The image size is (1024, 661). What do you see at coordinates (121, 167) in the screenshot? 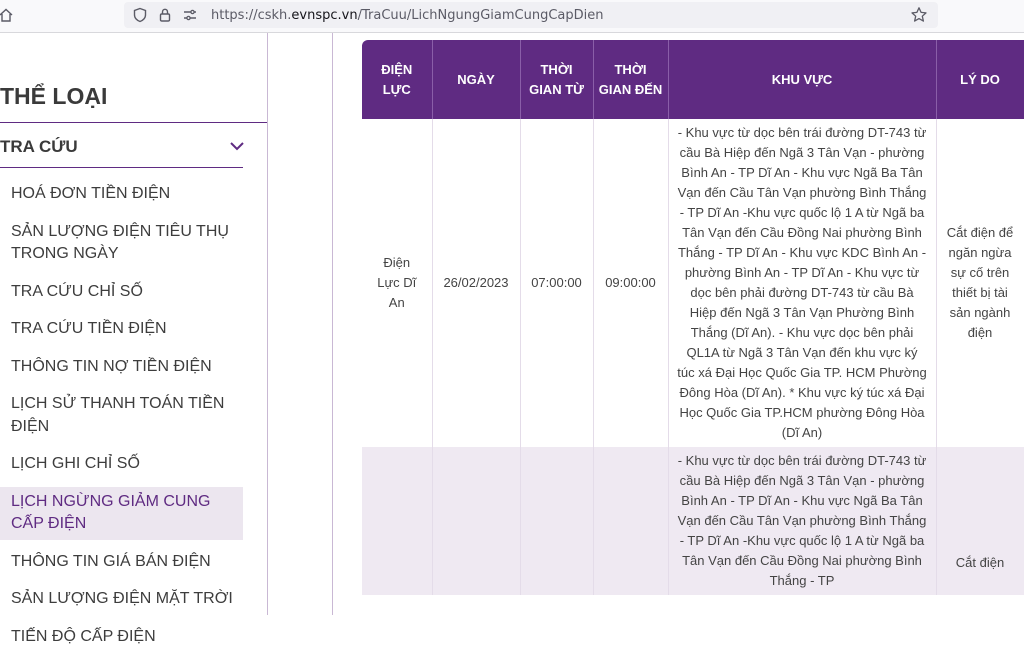
I see `section-divider` at bounding box center [121, 167].